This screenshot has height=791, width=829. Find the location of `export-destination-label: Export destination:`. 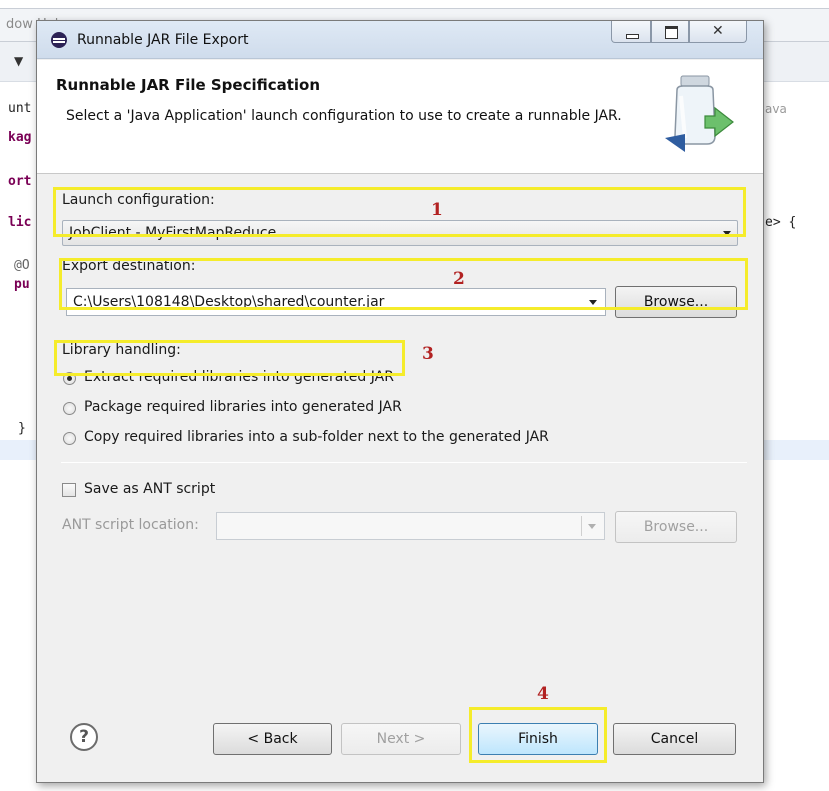

export-destination-label: Export destination: is located at coordinates (129, 266).